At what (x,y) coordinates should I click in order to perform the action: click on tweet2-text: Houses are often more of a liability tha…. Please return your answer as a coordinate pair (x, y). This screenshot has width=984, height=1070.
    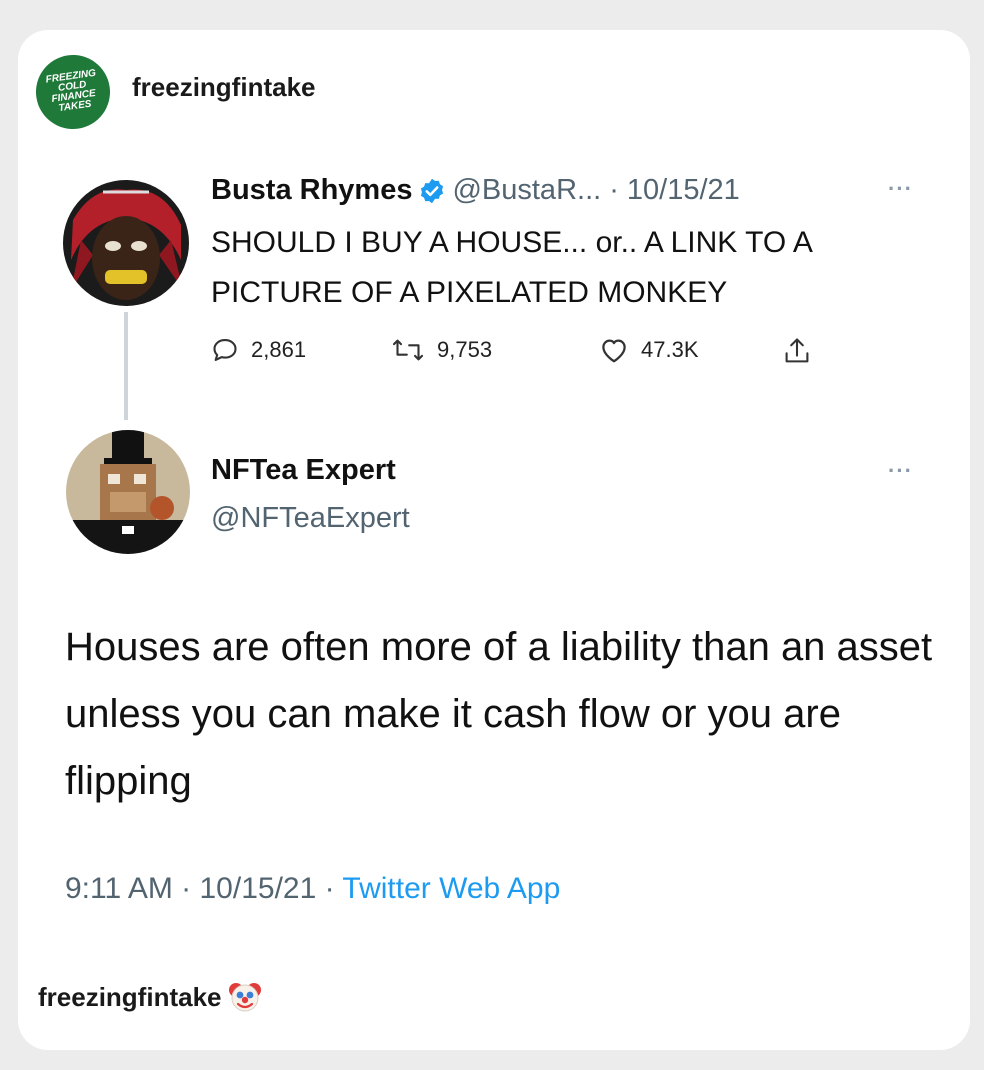
    Looking at the image, I should click on (499, 714).